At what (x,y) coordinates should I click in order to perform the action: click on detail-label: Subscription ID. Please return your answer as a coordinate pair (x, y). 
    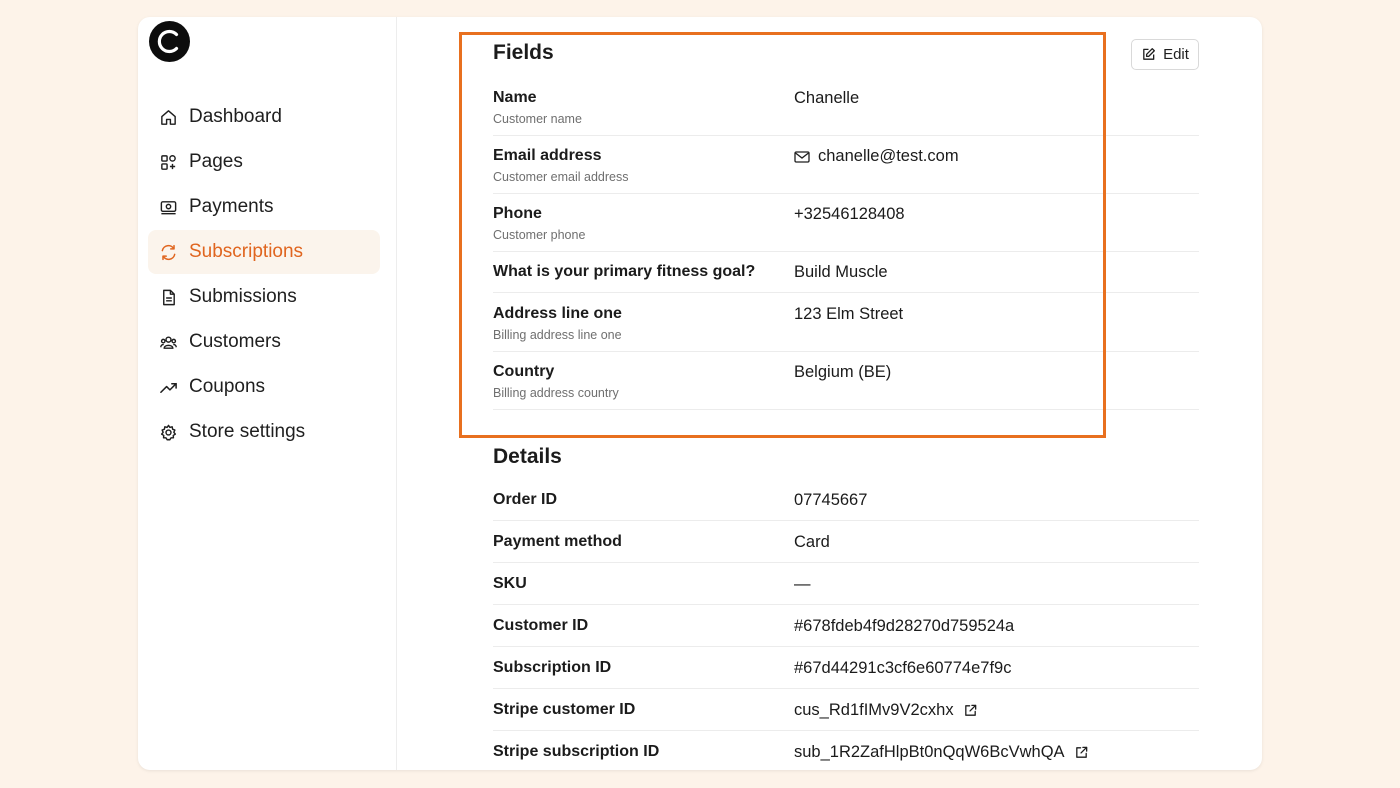
    Looking at the image, I should click on (552, 667).